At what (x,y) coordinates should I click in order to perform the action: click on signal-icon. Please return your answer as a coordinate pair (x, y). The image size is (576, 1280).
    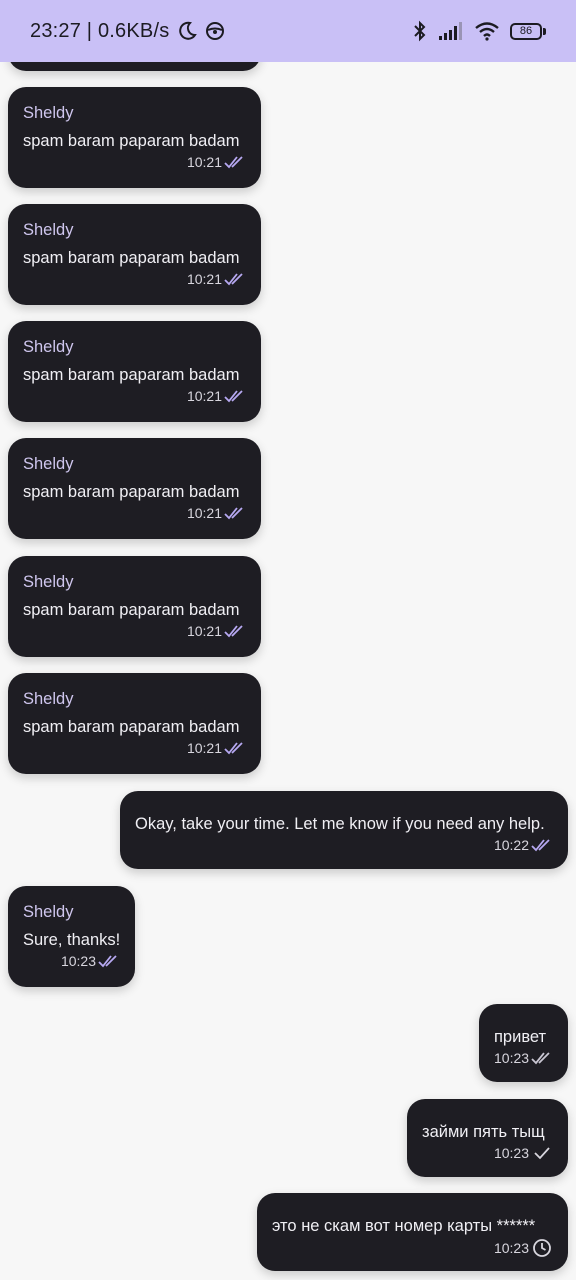
    Looking at the image, I should click on (450, 31).